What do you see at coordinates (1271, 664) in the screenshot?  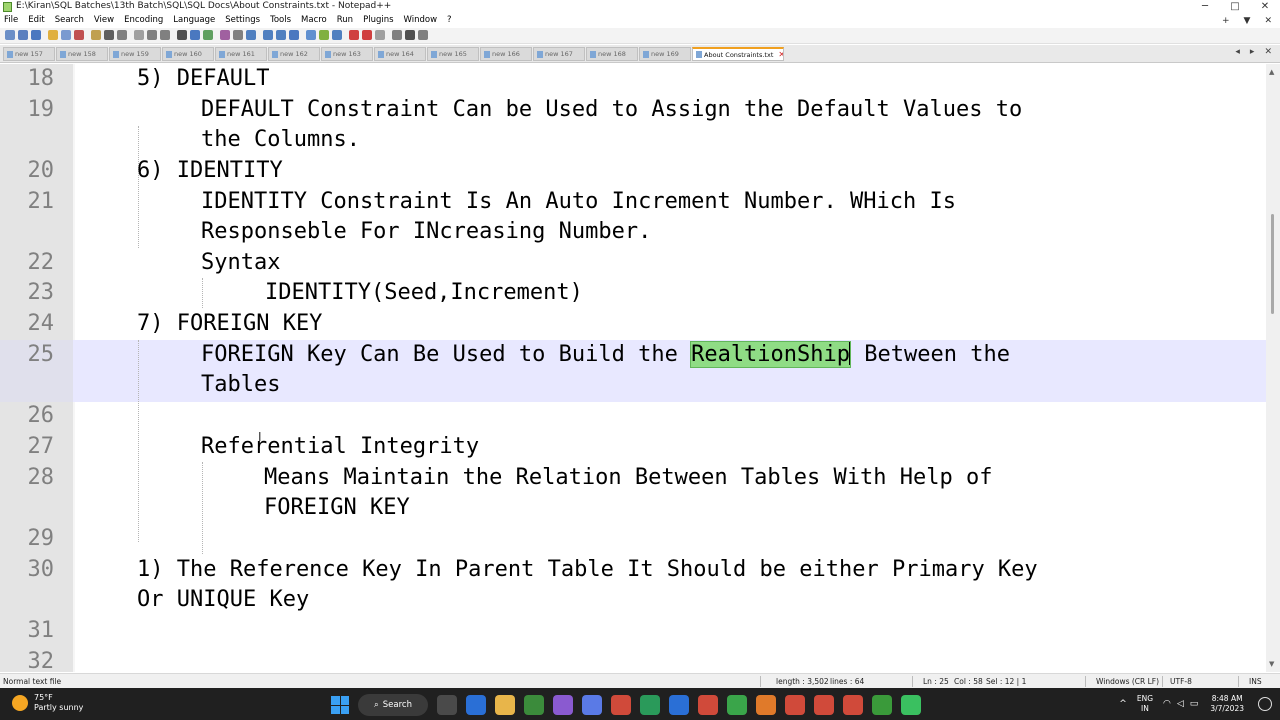 I see `scroll-down-icon: ▼` at bounding box center [1271, 664].